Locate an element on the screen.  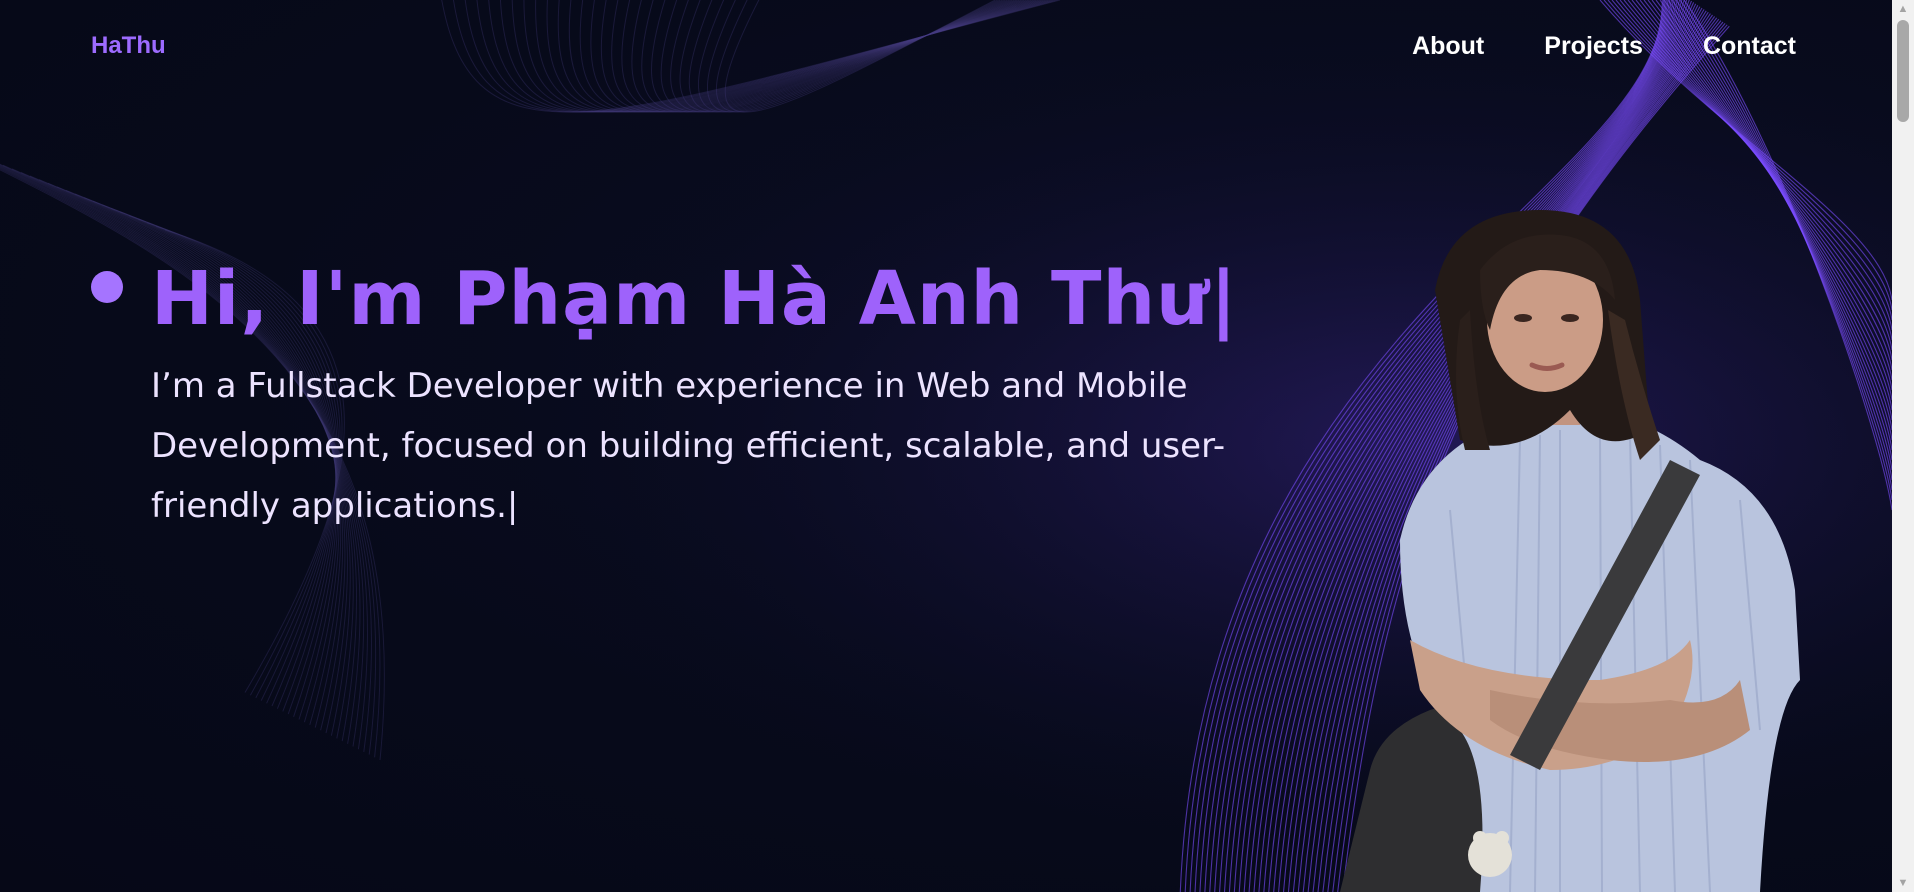
hero-title: Hi, I'm Phạm Hà Anh Thư| is located at coordinates (694, 299).